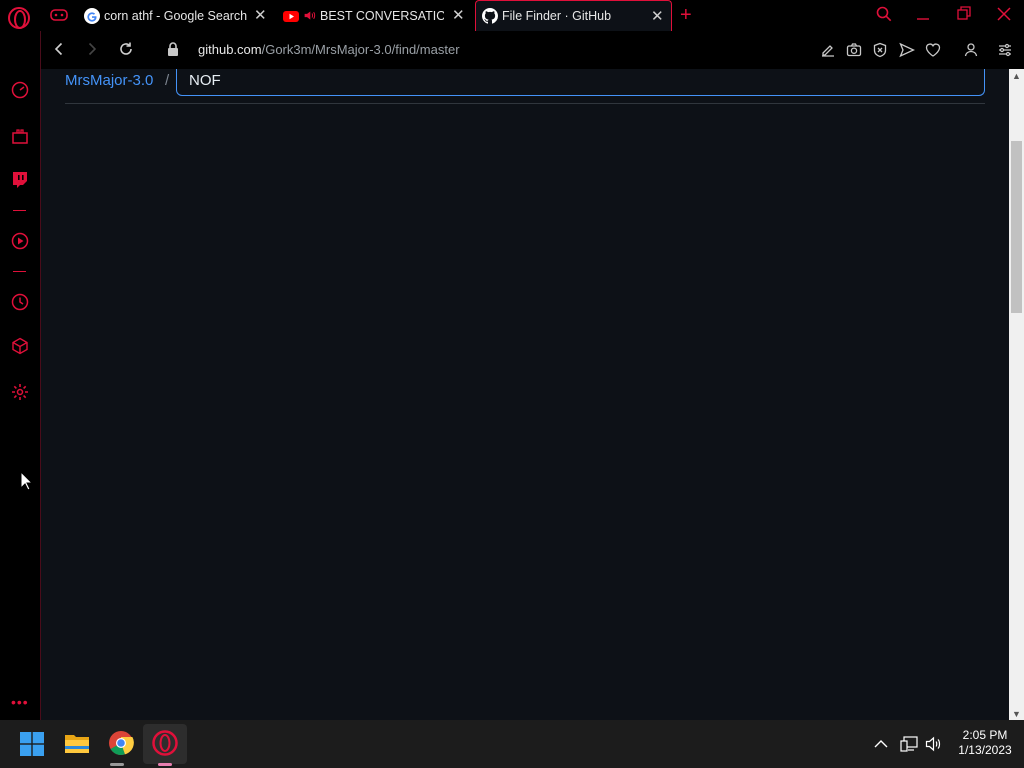  Describe the element at coordinates (173, 49) in the screenshot. I see `lock-icon` at that location.